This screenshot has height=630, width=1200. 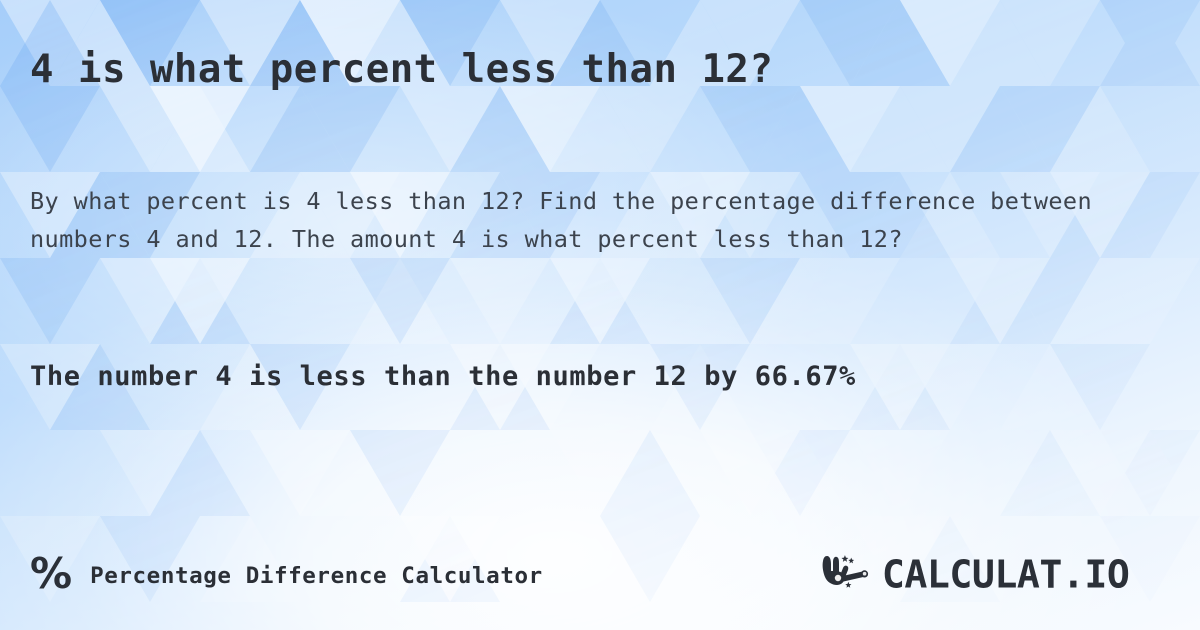 I want to click on brand-left: % Percentage Difference Calculator, so click(x=286, y=574).